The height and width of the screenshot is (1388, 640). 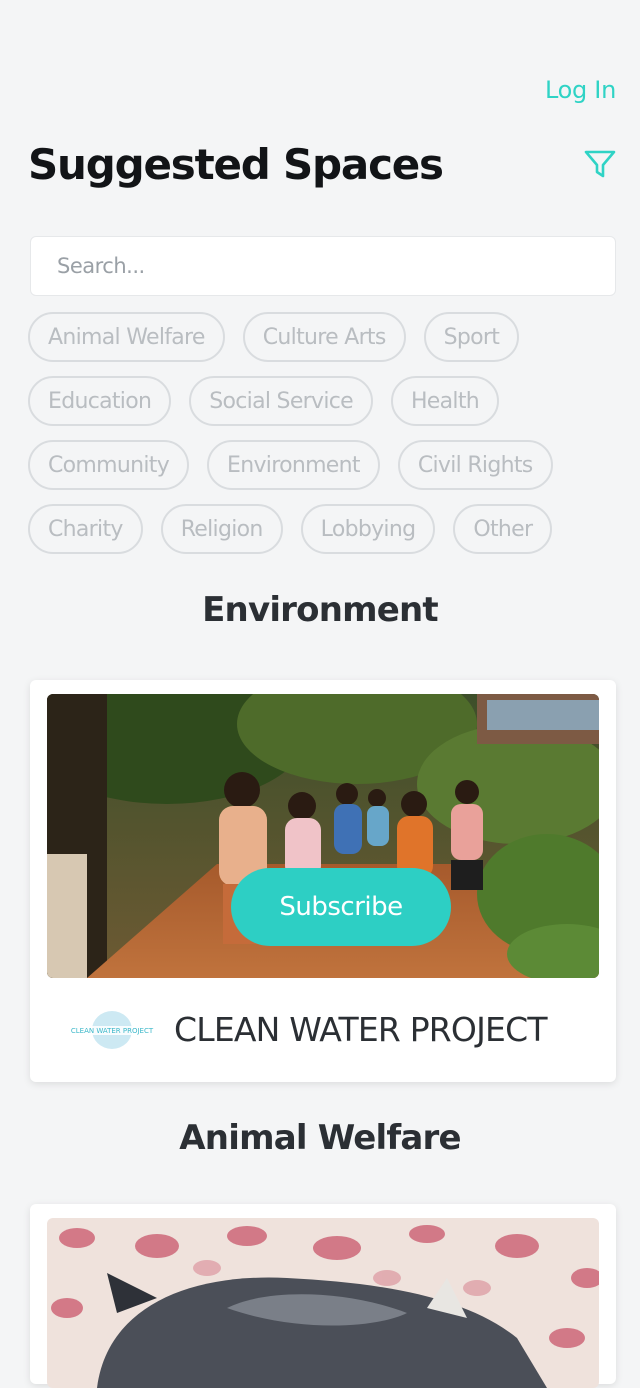 I want to click on chip-culture-arts: Culture Arts, so click(x=324, y=337).